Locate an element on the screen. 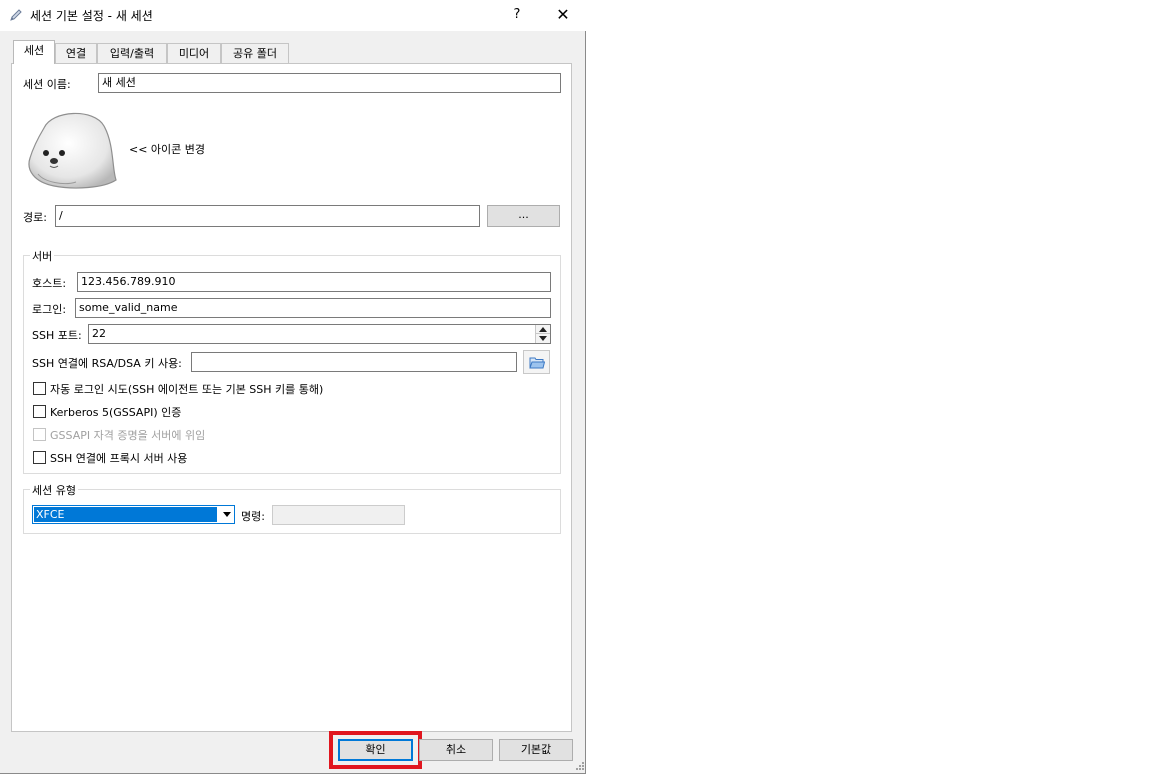  command-input is located at coordinates (338, 515).